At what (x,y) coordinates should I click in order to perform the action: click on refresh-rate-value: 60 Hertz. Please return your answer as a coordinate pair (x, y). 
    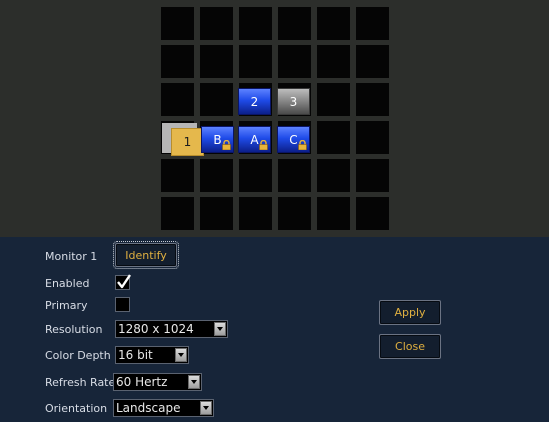
    Looking at the image, I should click on (142, 382).